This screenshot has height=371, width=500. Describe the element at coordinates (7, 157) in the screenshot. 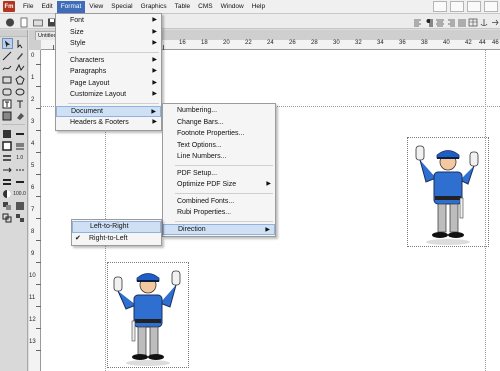

I see `line-weight-icon` at that location.